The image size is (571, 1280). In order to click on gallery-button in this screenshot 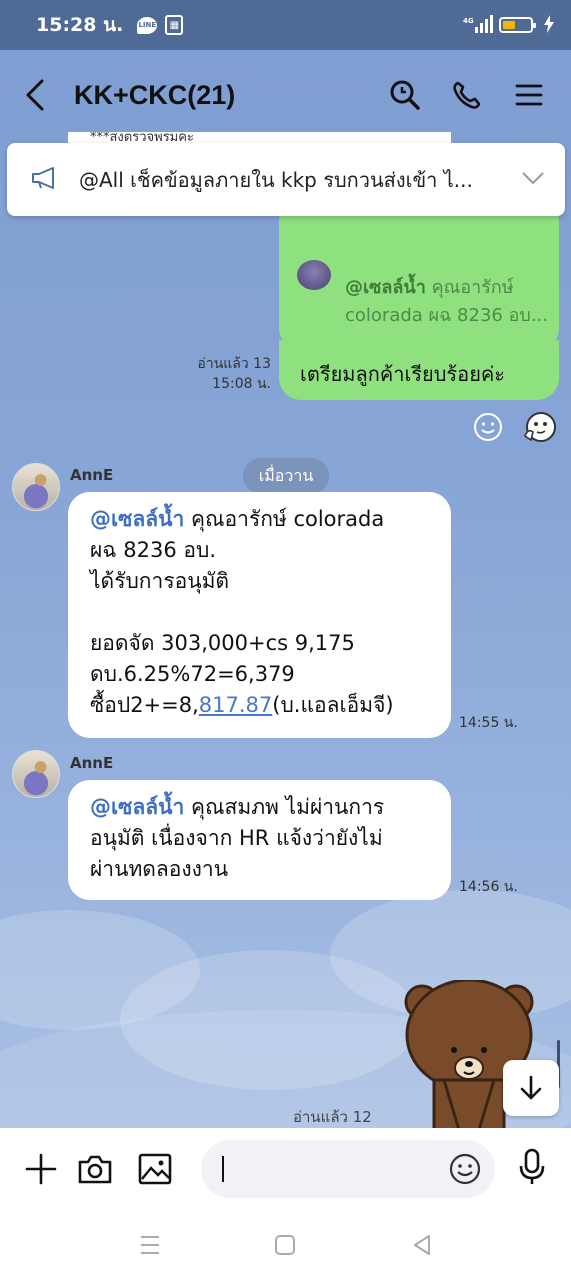, I will do `click(155, 1169)`.